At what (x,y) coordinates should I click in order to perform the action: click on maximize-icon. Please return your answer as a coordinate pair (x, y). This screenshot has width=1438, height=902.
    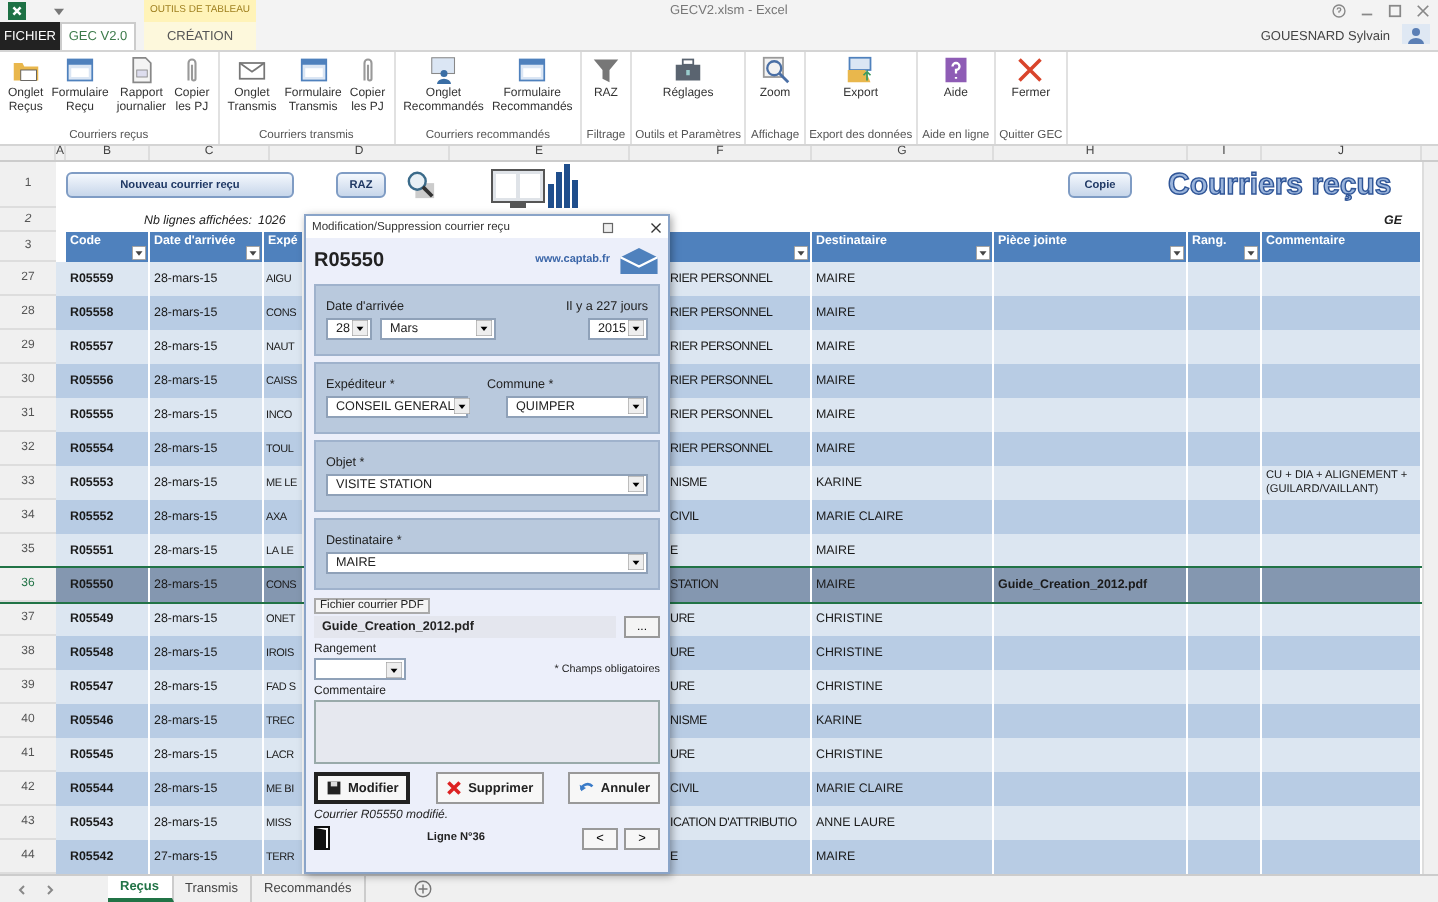
    Looking at the image, I should click on (1395, 11).